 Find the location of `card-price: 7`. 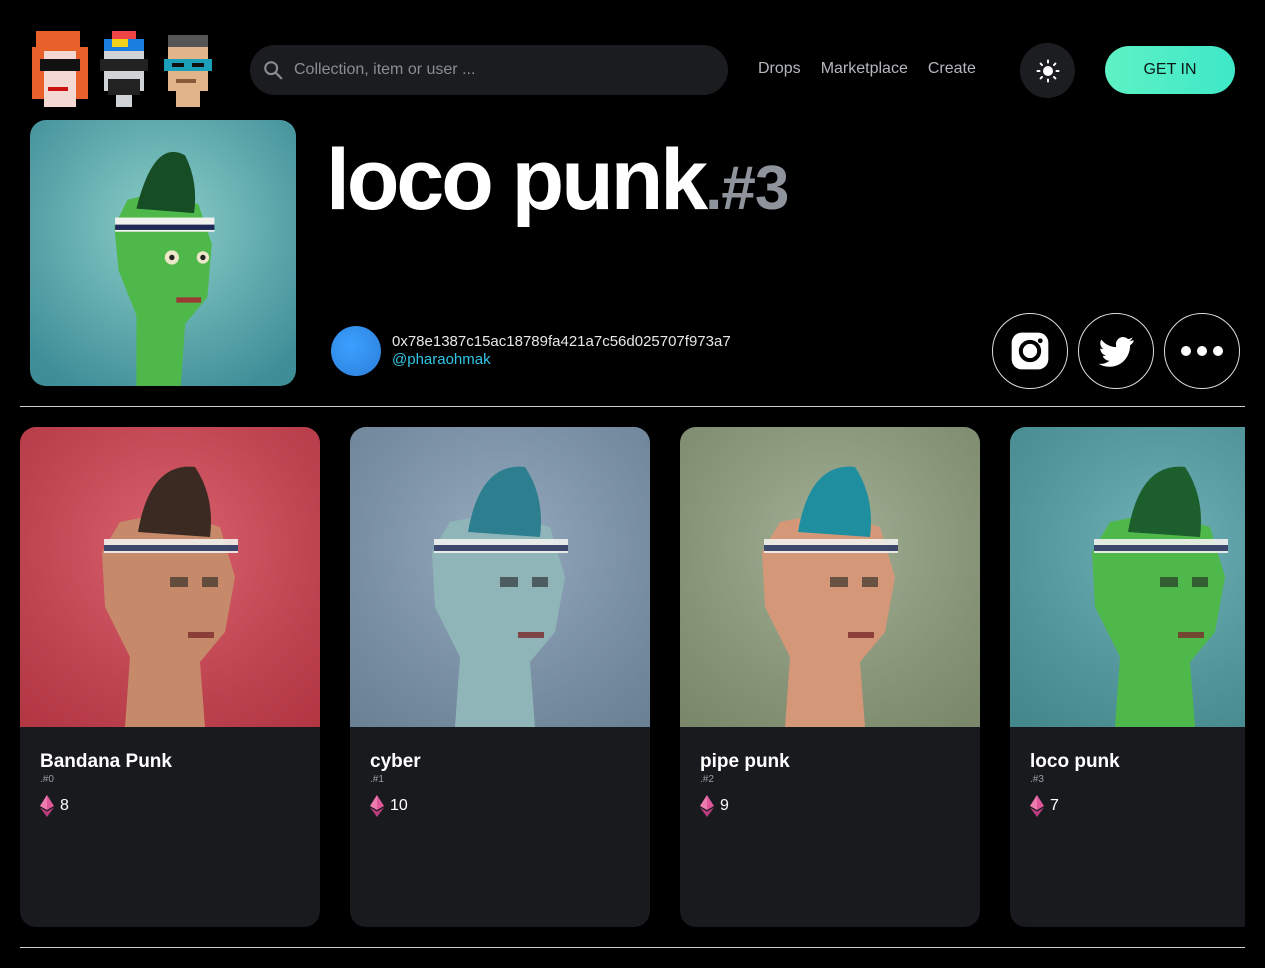

card-price: 7 is located at coordinates (1044, 806).